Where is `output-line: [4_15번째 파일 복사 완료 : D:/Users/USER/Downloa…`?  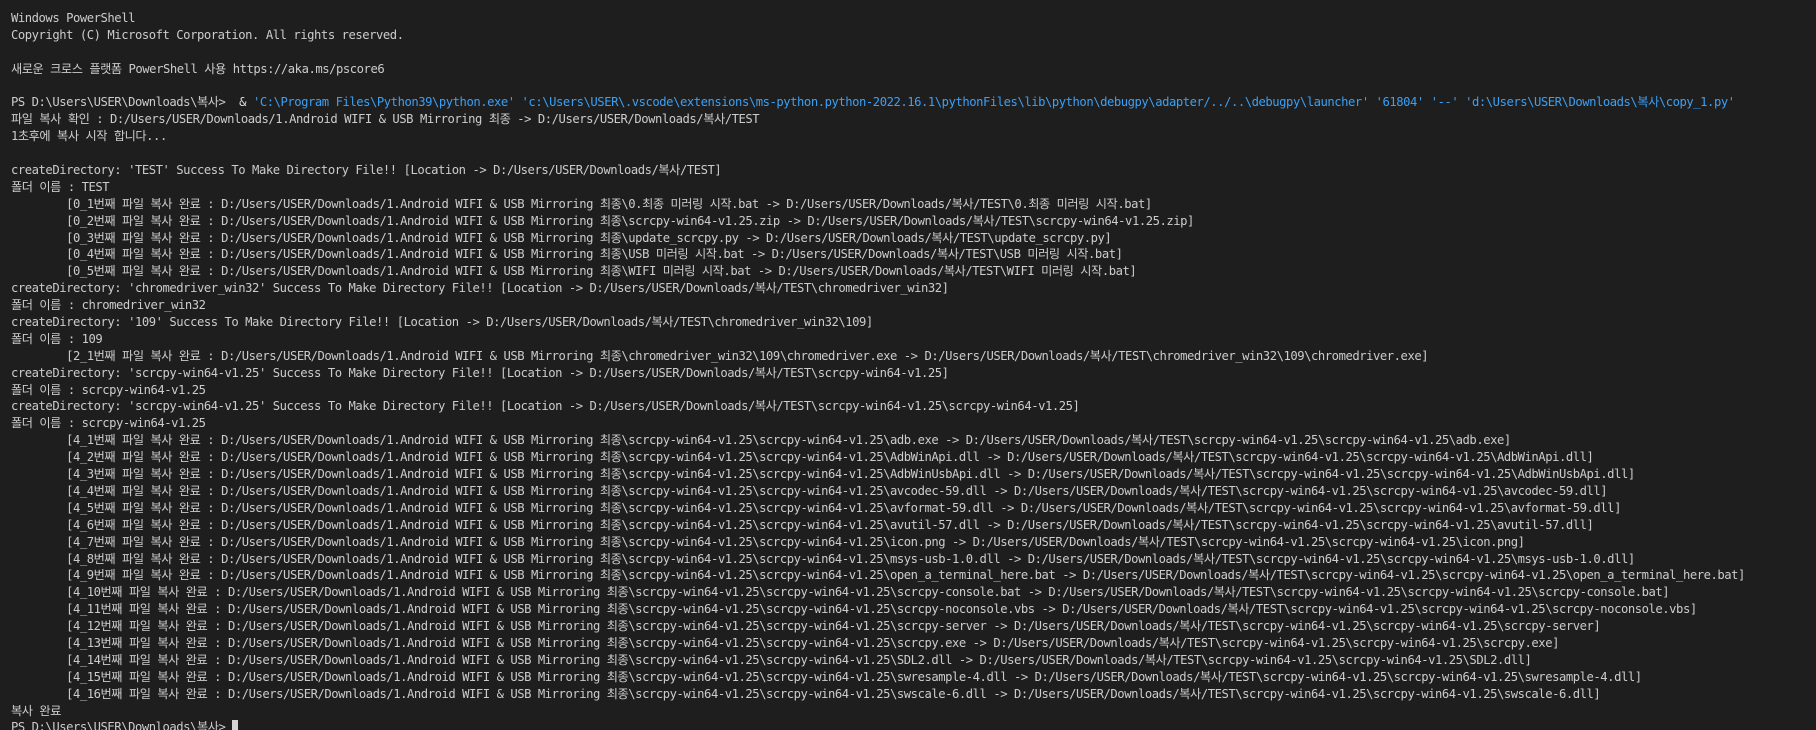
output-line: [4_15번째 파일 복사 완료 : D:/Users/USER/Downloa… is located at coordinates (826, 676).